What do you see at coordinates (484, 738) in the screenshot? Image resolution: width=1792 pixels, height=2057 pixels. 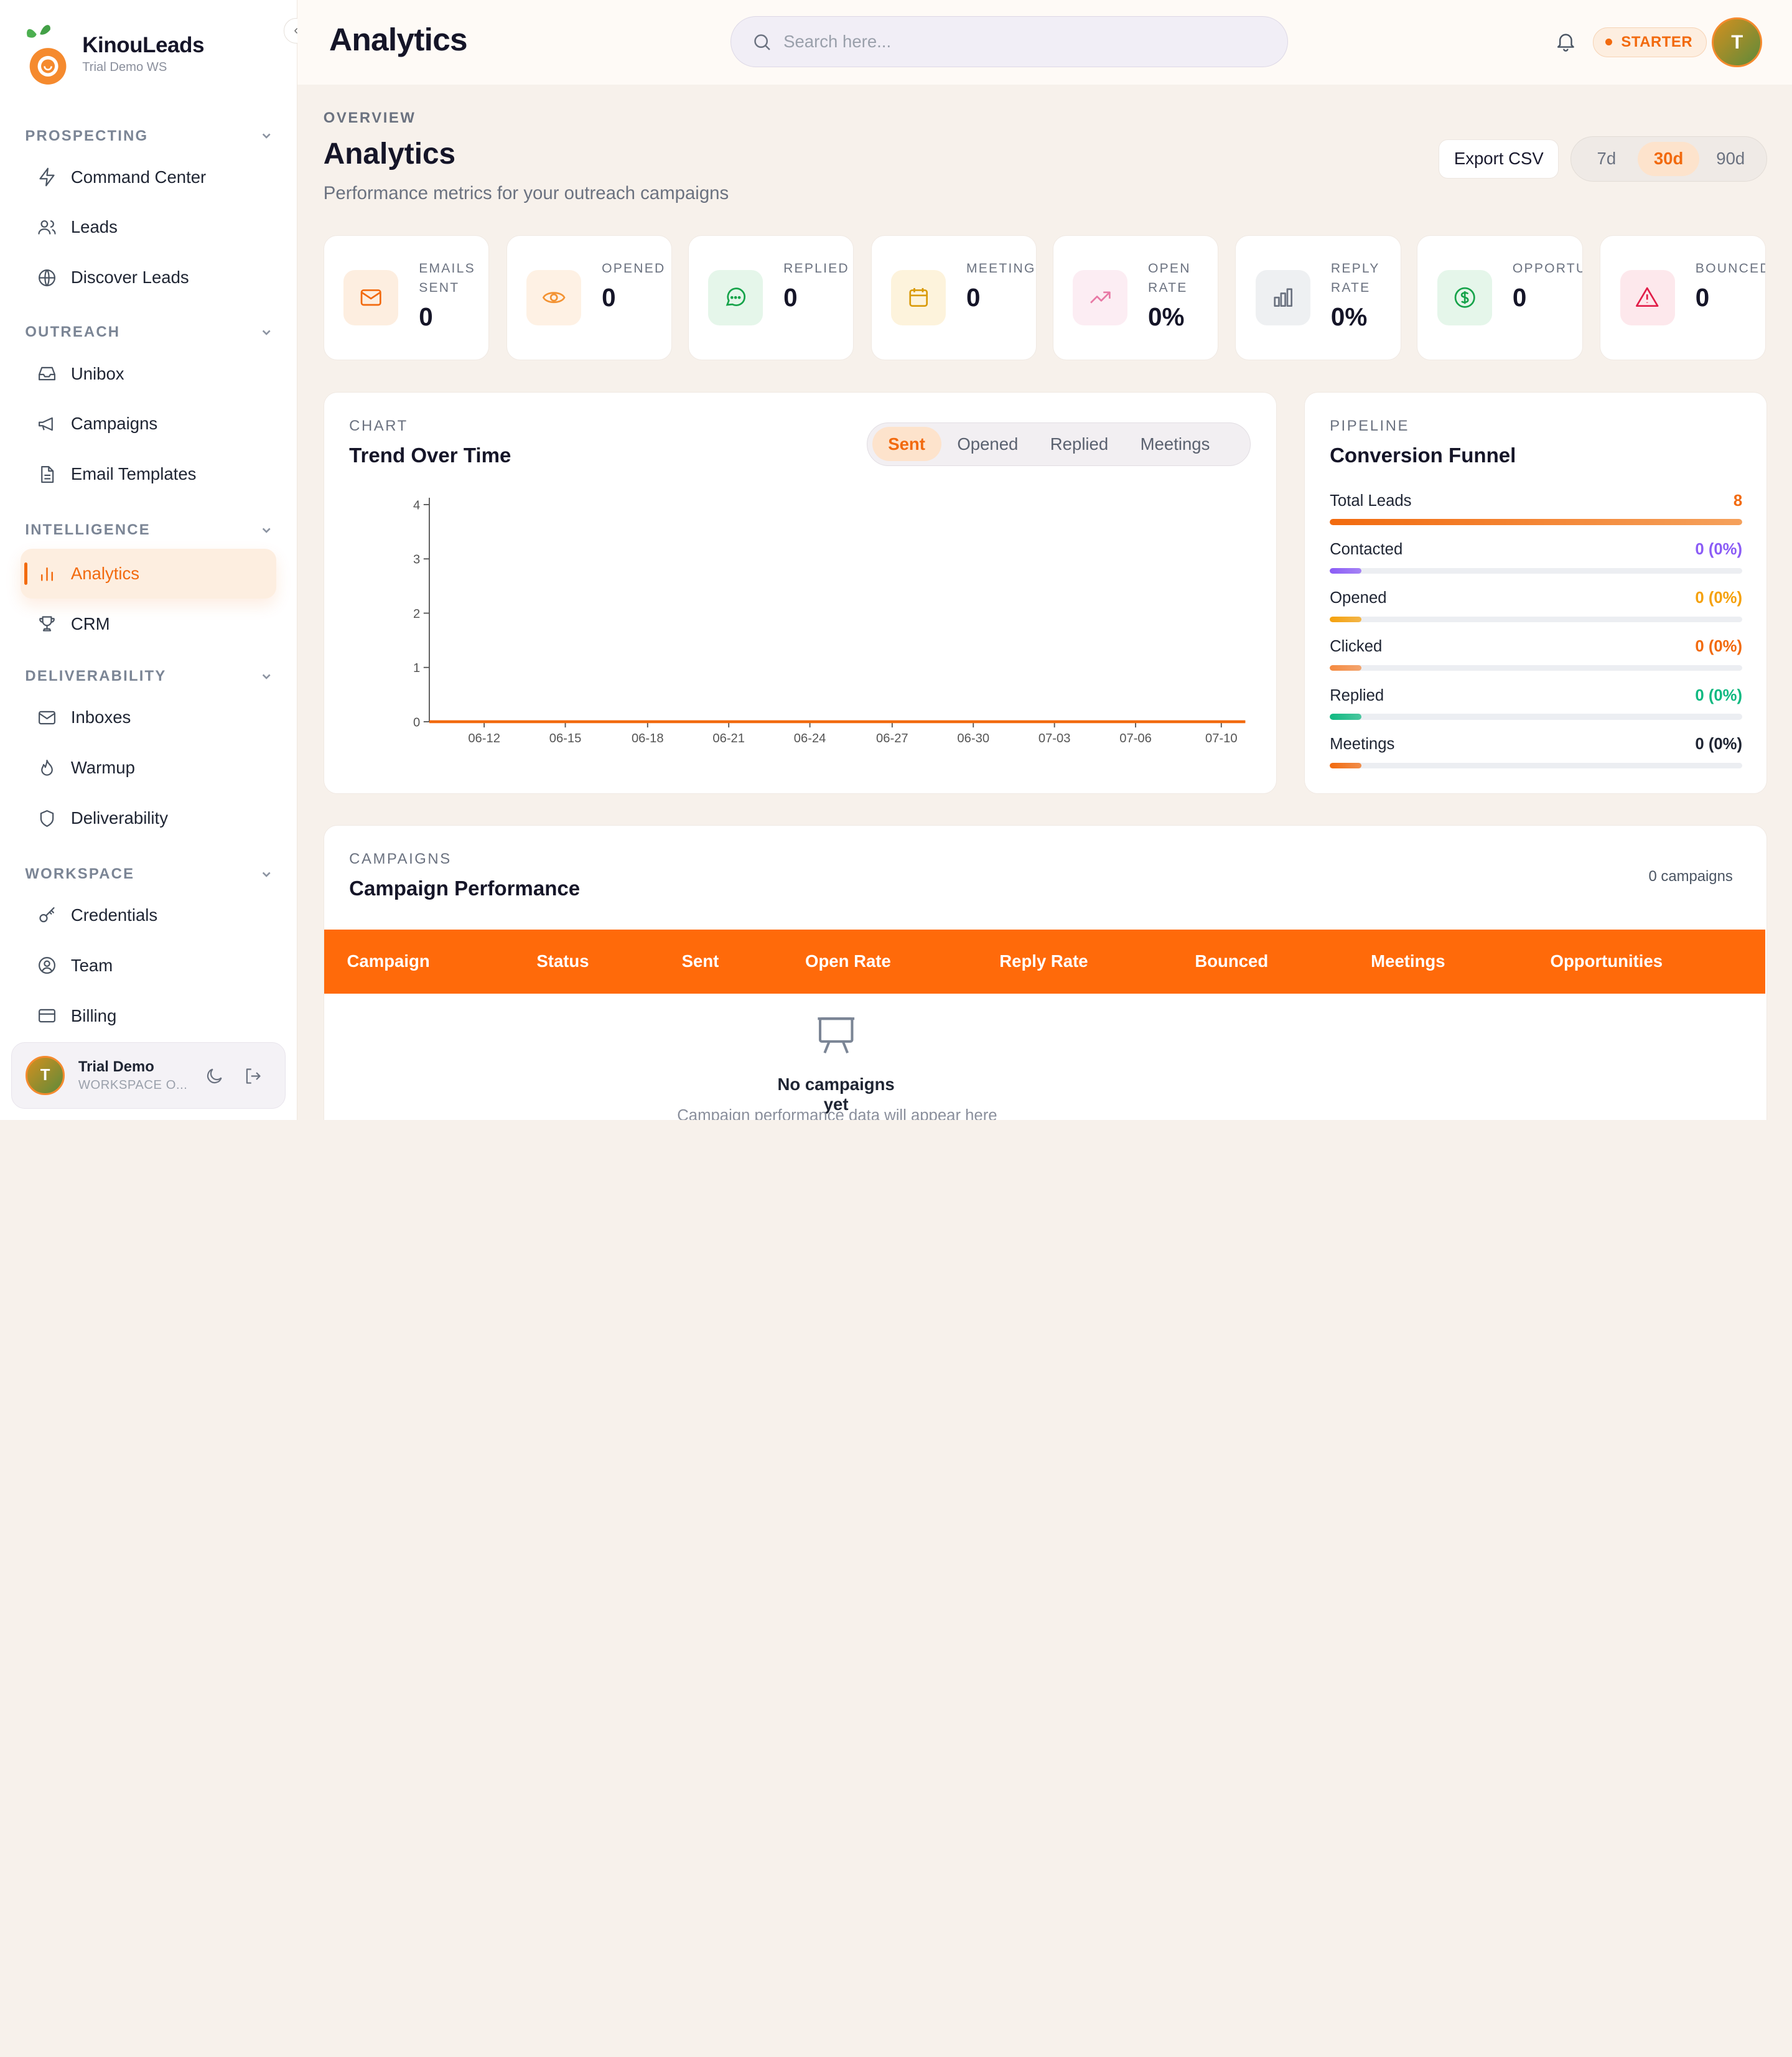 I see `x-tick-label: 06-12` at bounding box center [484, 738].